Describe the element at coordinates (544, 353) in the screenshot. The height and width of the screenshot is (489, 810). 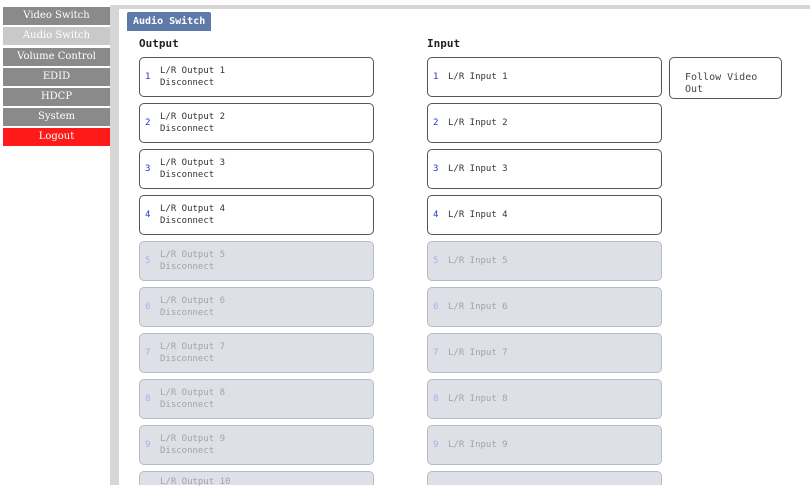
I see `input-button-7: 7 L/R Input 7` at that location.